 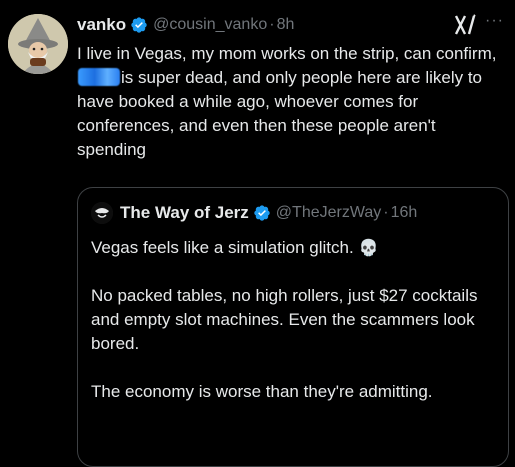 I want to click on timestamp: 8h, so click(x=286, y=25).